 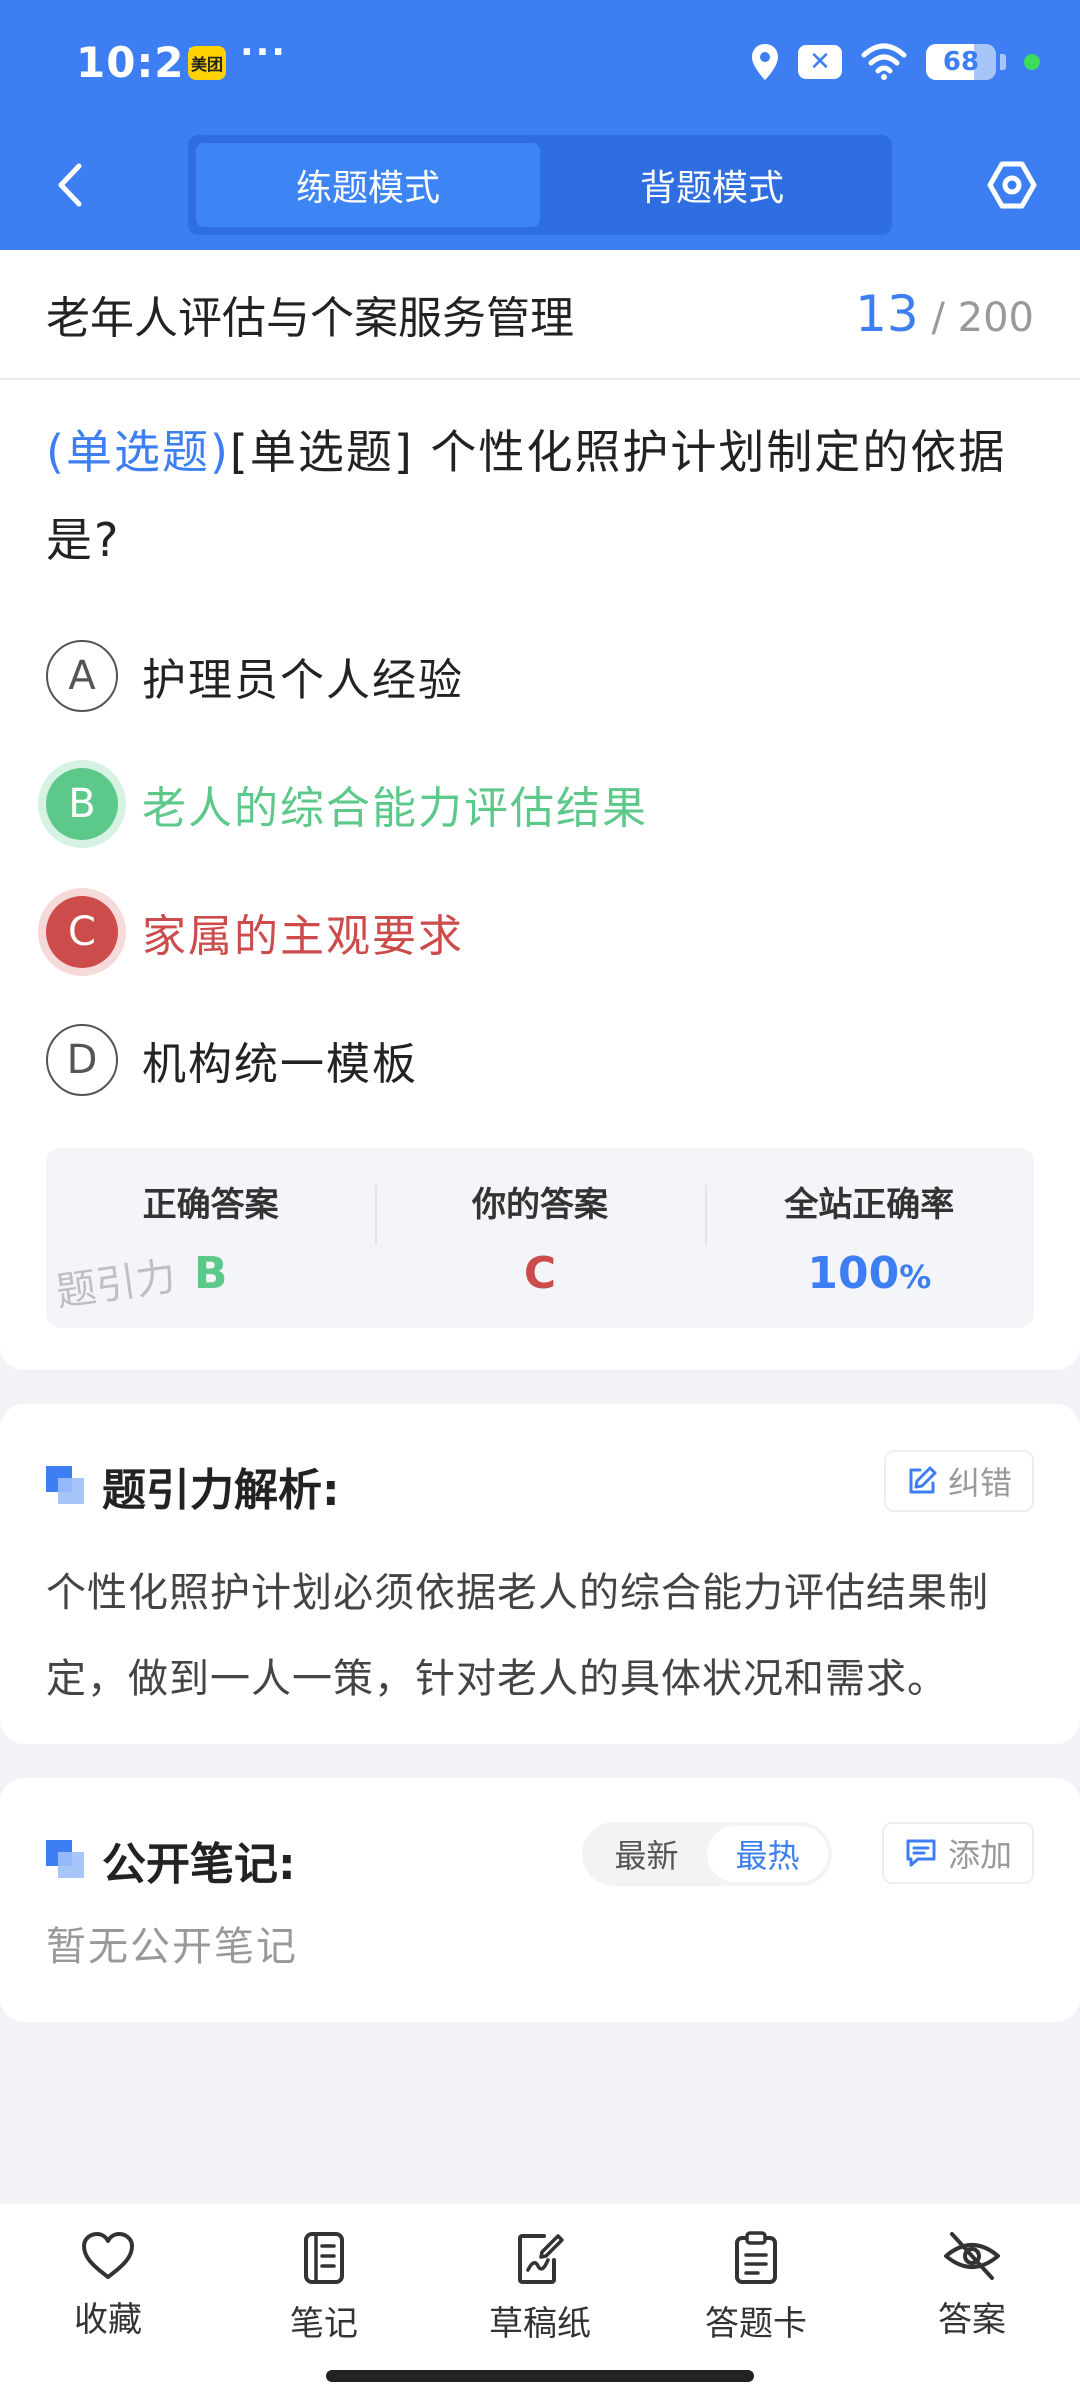 I want to click on correct-answer-label: 正确答案, so click(x=210, y=1205).